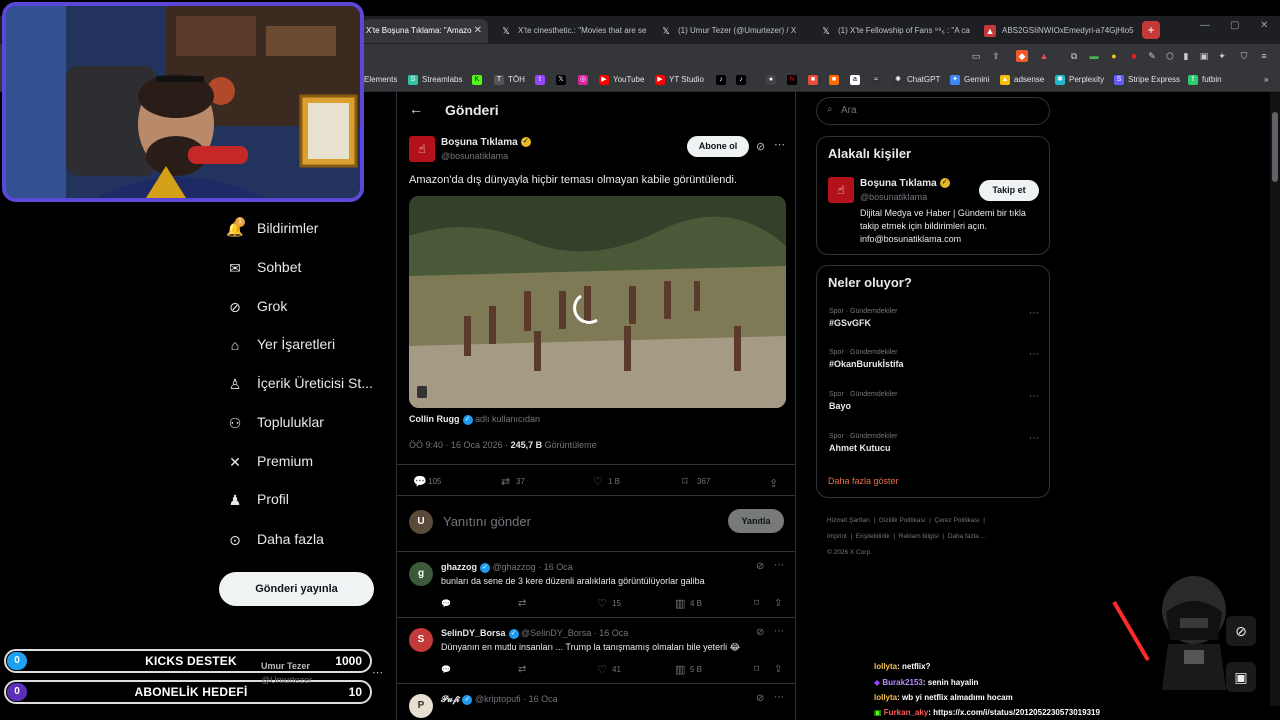  What do you see at coordinates (878, 80) in the screenshot?
I see `bookmark-icon: ≈` at bounding box center [878, 80].